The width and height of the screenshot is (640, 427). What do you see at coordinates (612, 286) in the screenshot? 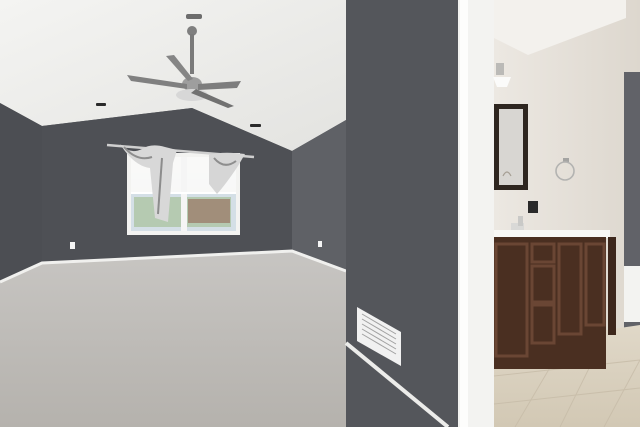
I see `vanity-side` at bounding box center [612, 286].